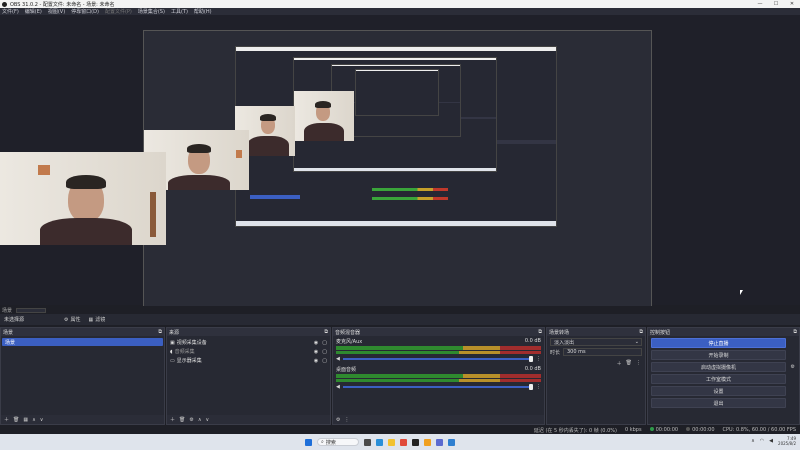  I want to click on scene-dropdown, so click(31, 310).